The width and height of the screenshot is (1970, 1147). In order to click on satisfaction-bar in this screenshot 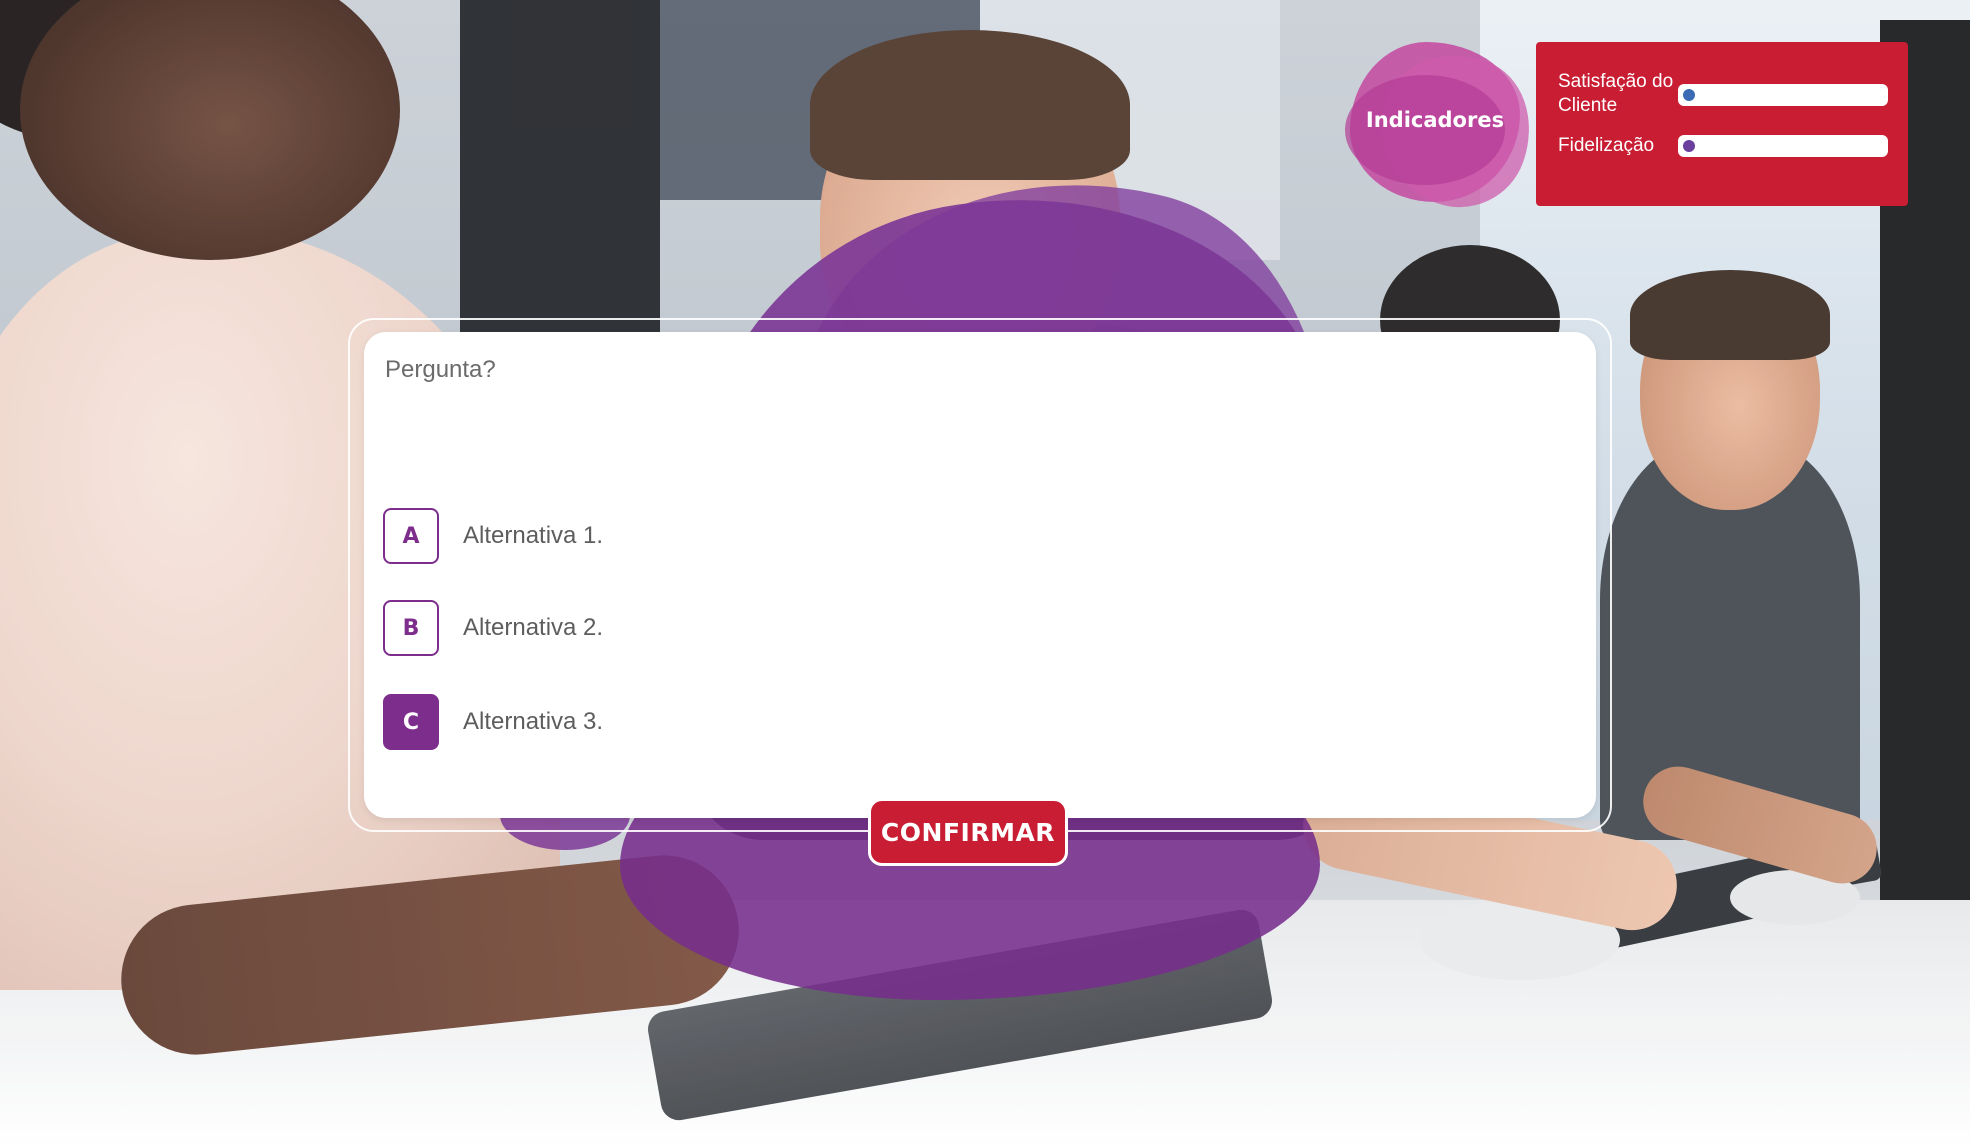, I will do `click(1783, 95)`.